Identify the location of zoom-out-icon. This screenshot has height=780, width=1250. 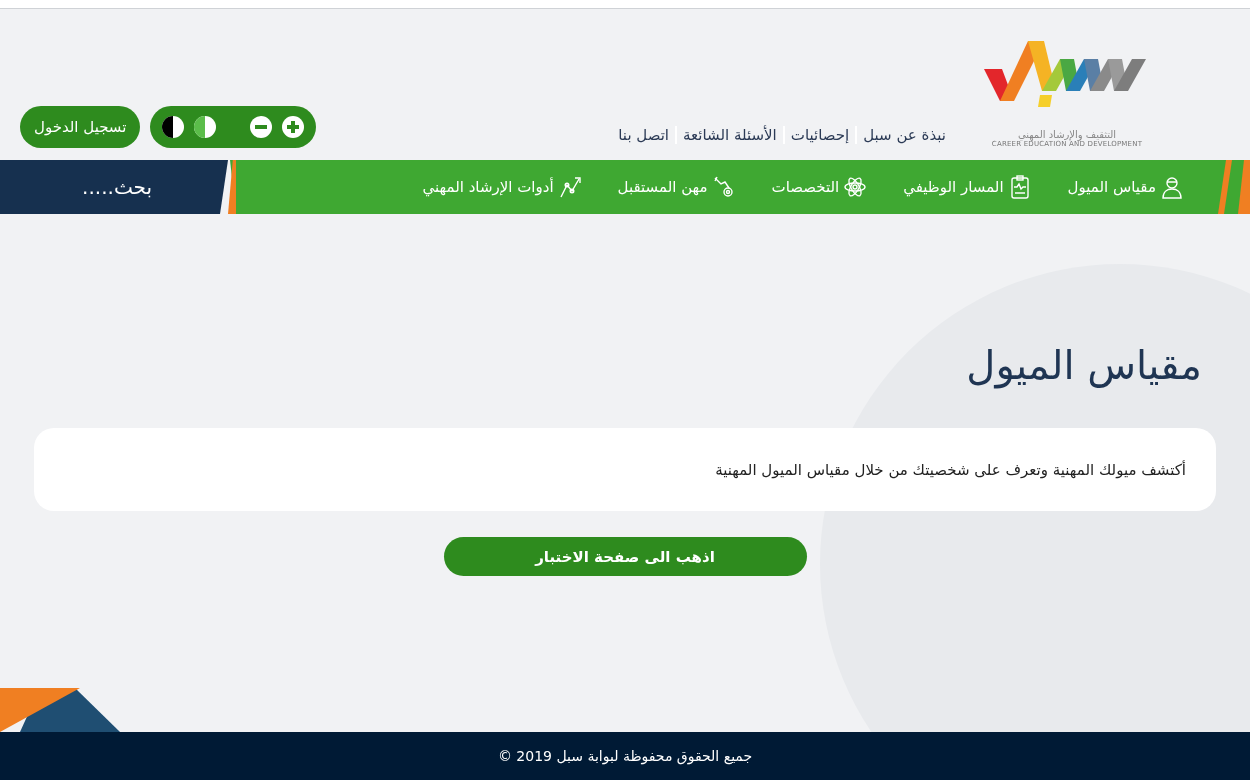
(261, 127).